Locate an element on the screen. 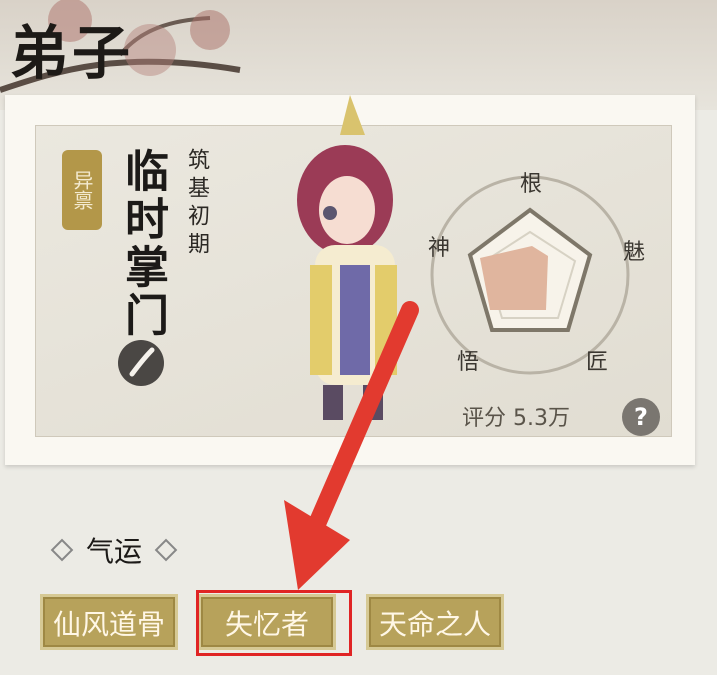 This screenshot has height=675, width=717. tag-destined-one: 天命之人 is located at coordinates (435, 622).